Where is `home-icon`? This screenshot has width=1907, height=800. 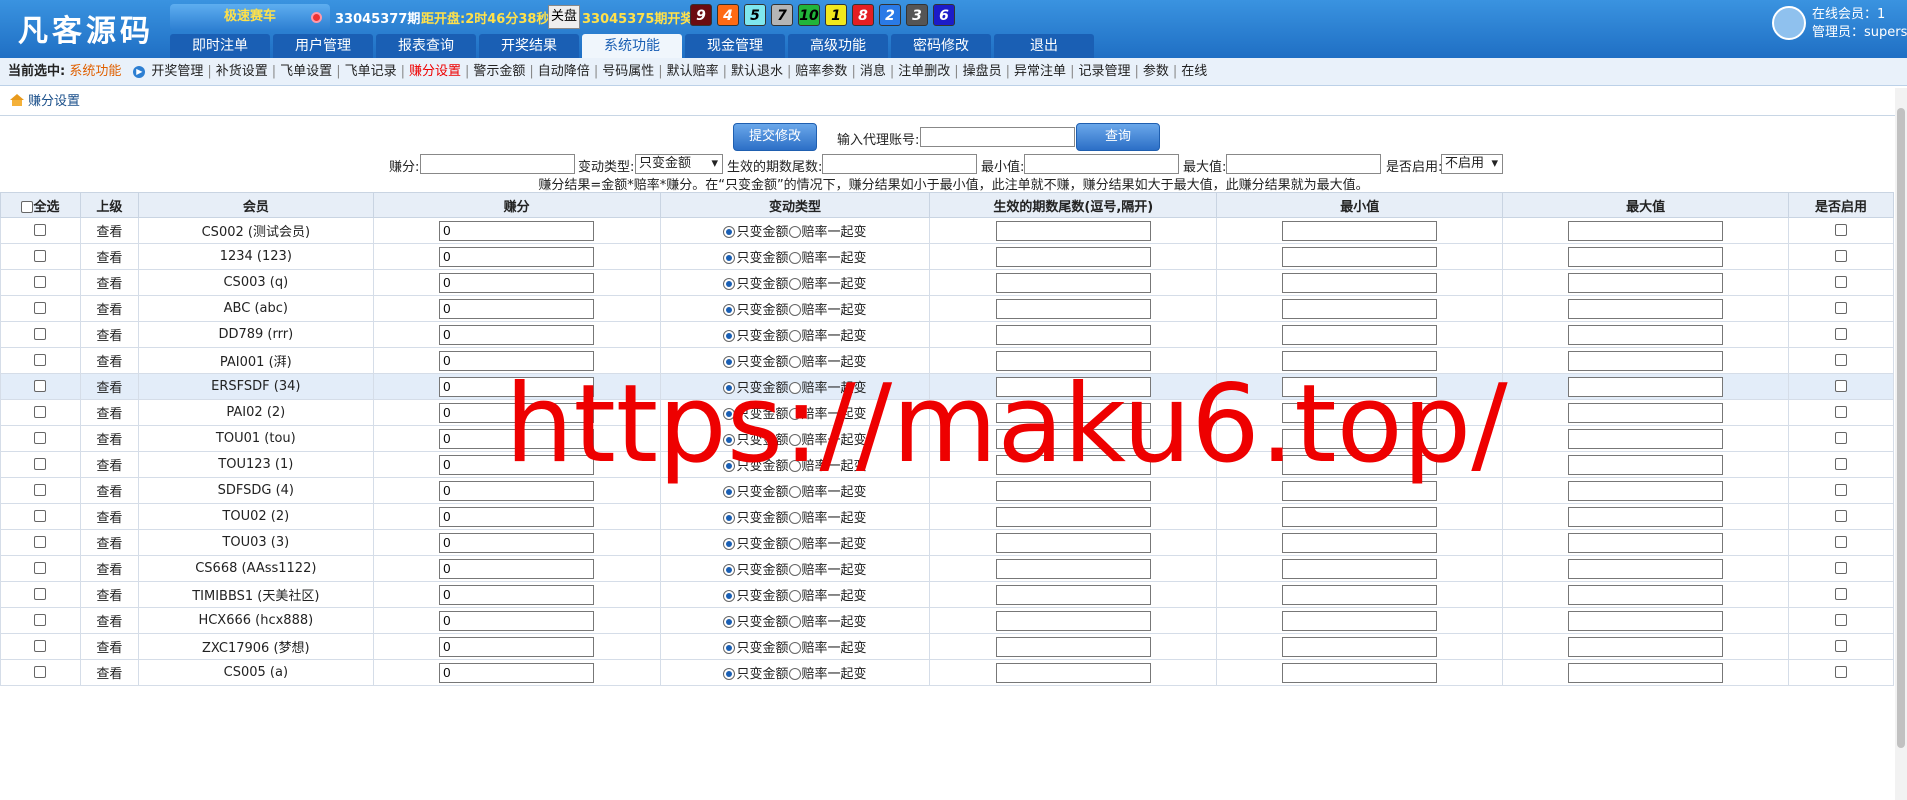 home-icon is located at coordinates (17, 100).